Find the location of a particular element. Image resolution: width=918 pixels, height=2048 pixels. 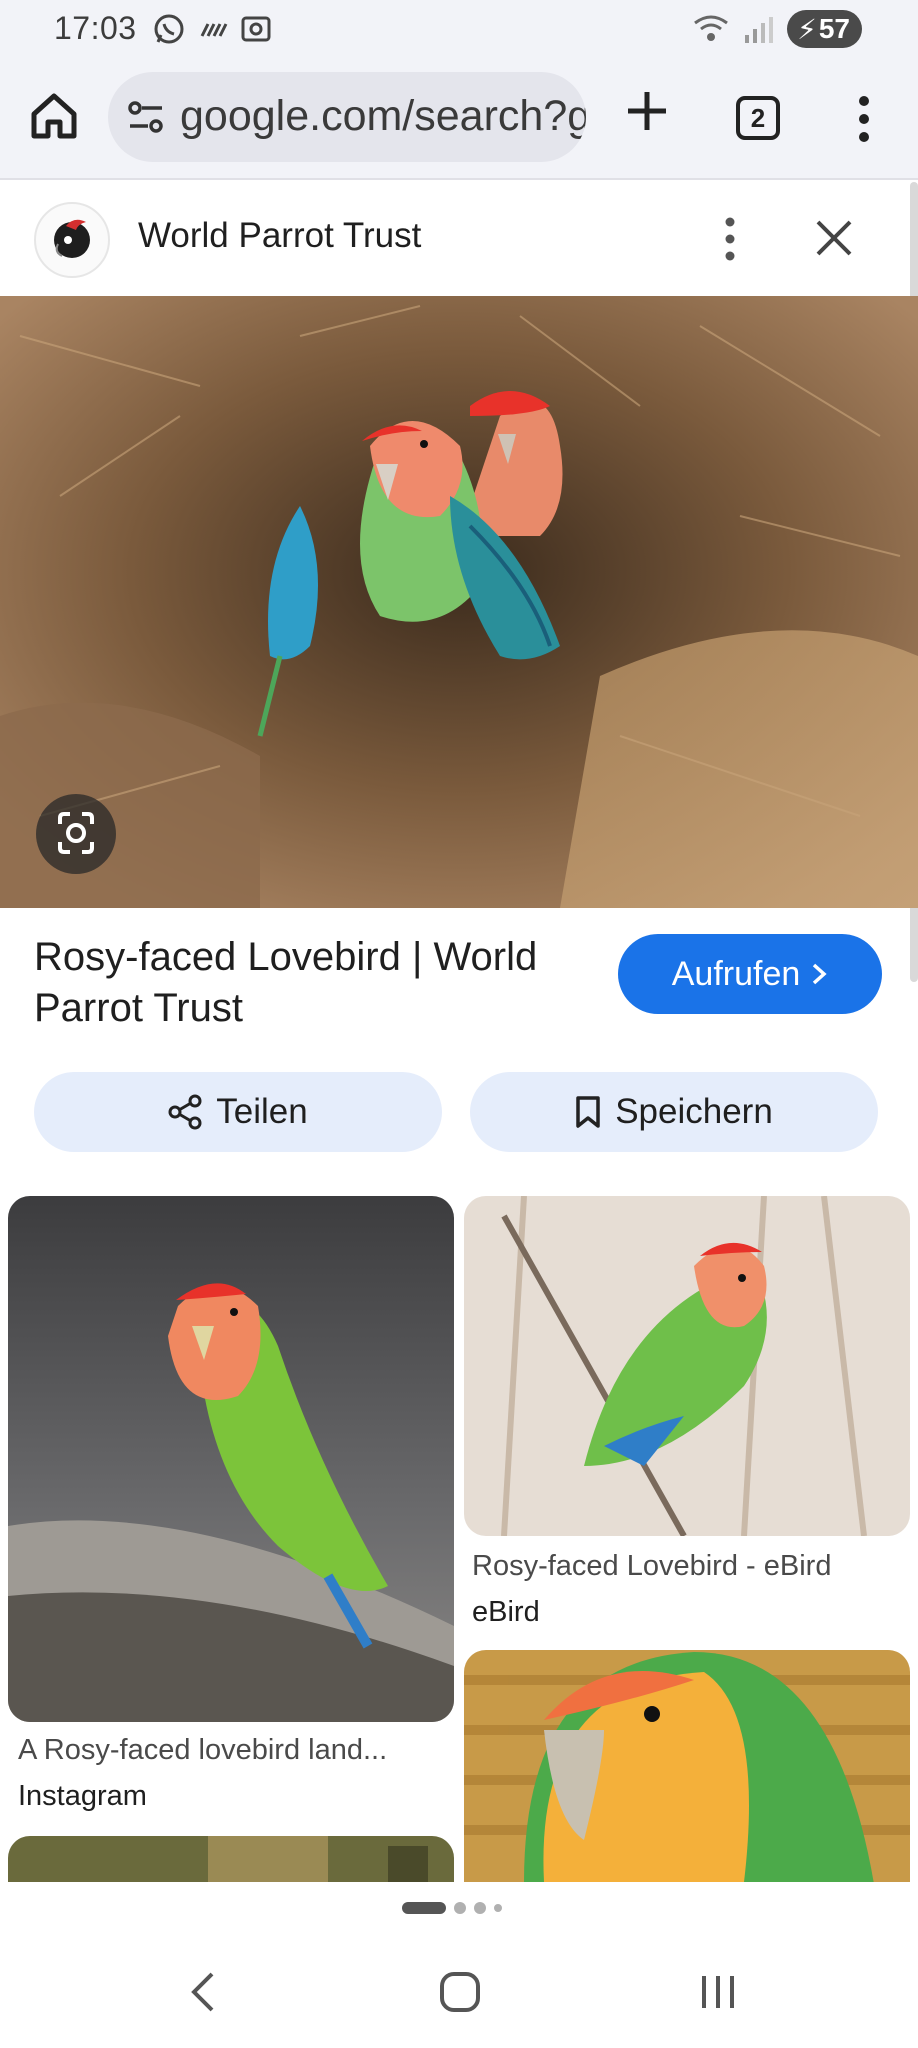

notification-icons is located at coordinates (212, 29).